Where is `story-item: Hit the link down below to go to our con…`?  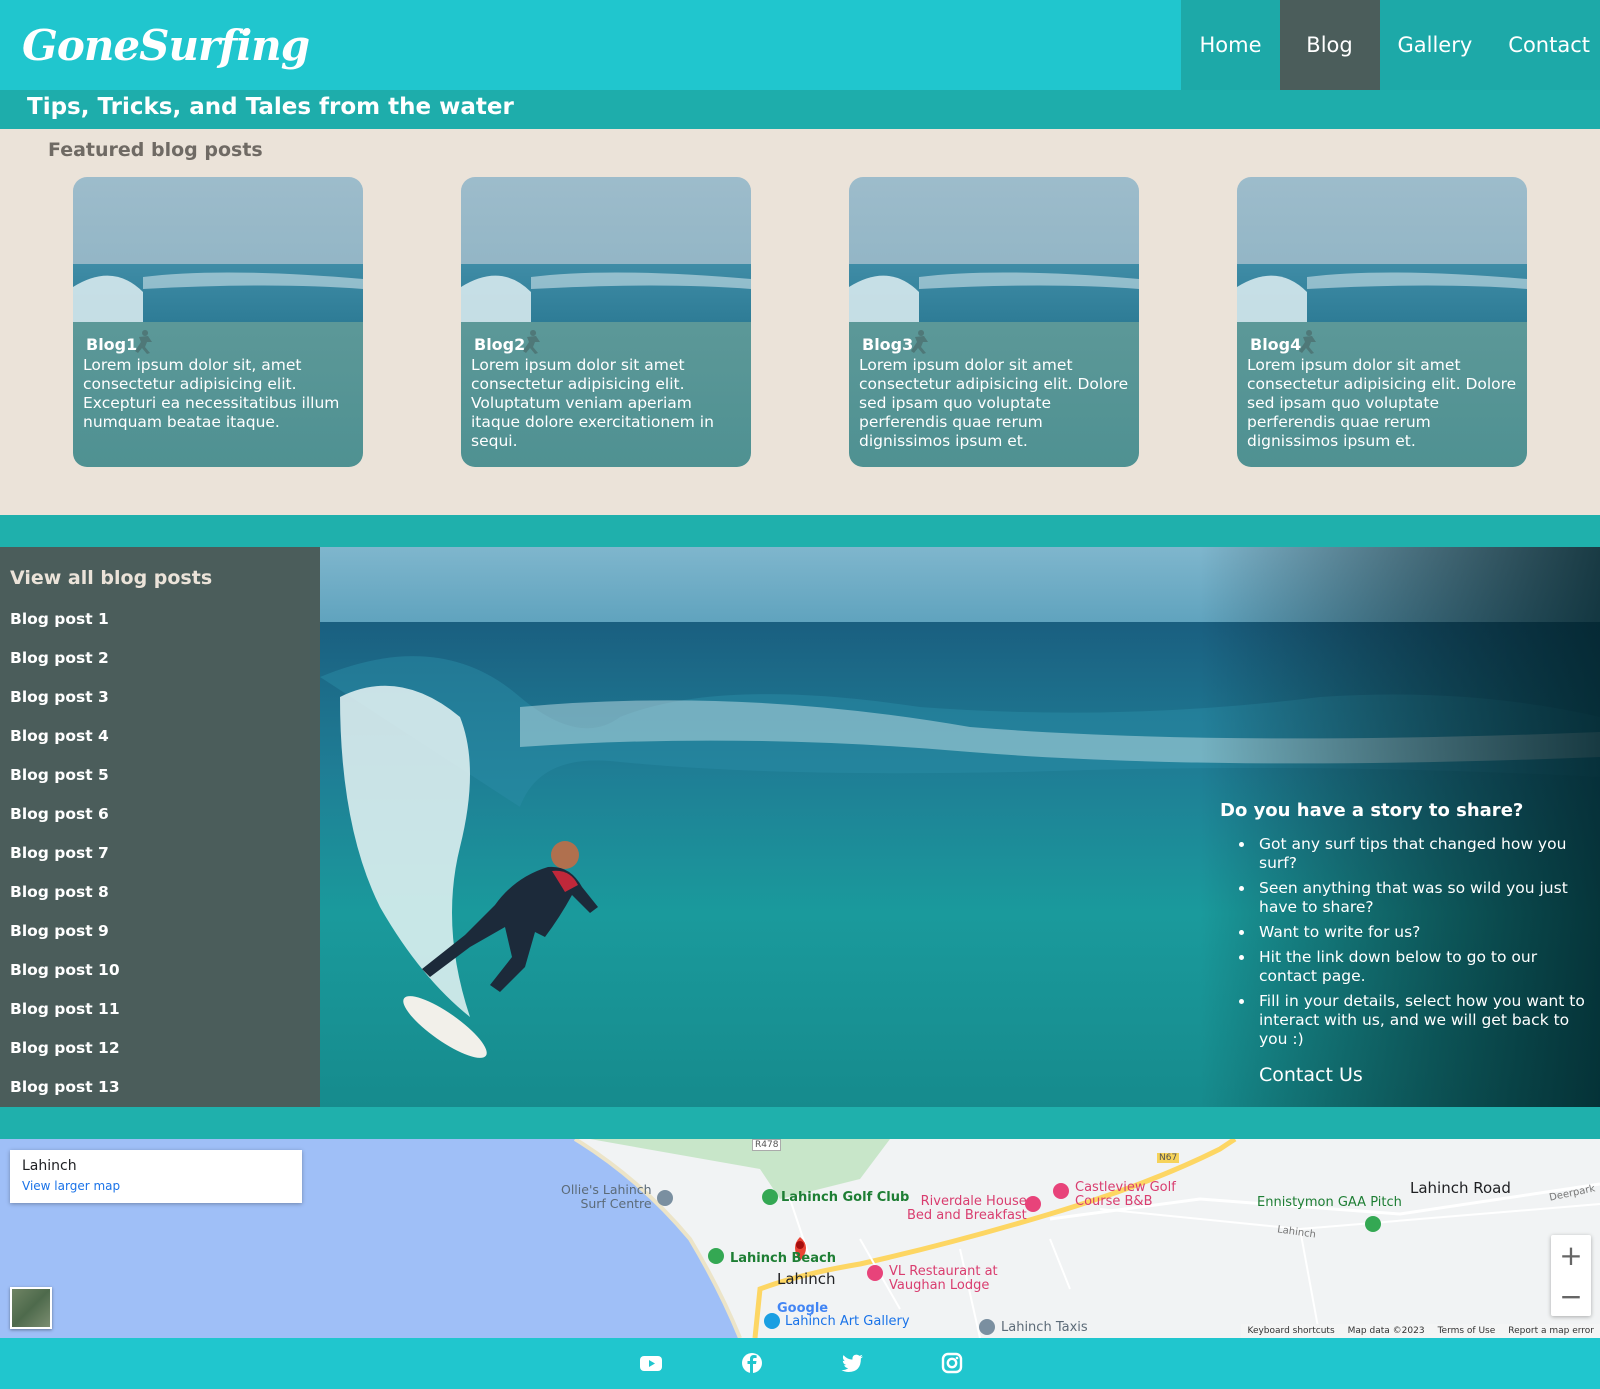
story-item: Hit the link down below to go to our con… is located at coordinates (1422, 967).